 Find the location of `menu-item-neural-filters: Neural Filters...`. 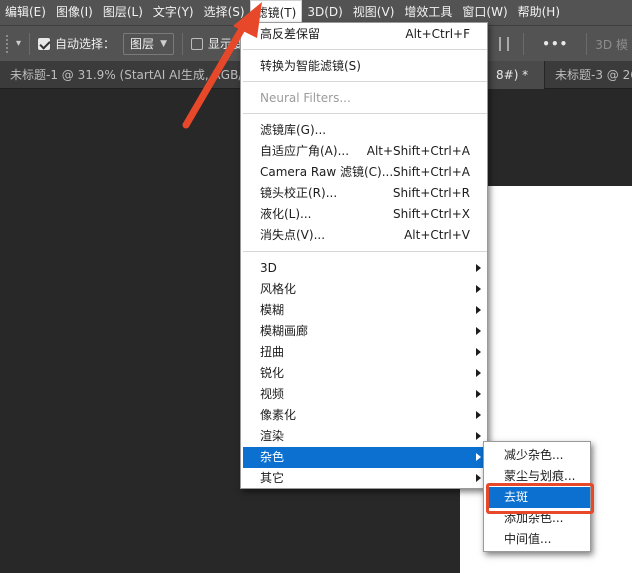

menu-item-neural-filters: Neural Filters... is located at coordinates (365, 98).